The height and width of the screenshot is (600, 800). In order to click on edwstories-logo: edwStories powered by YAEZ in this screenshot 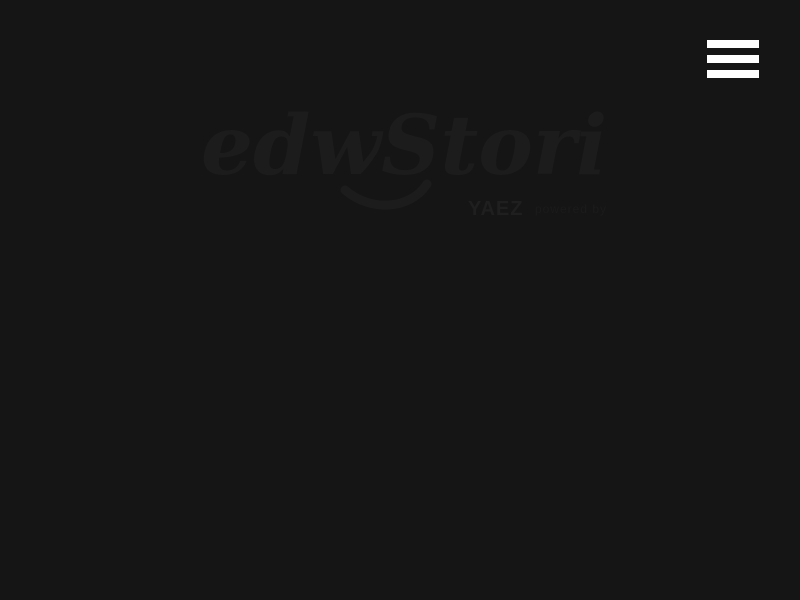, I will do `click(400, 149)`.